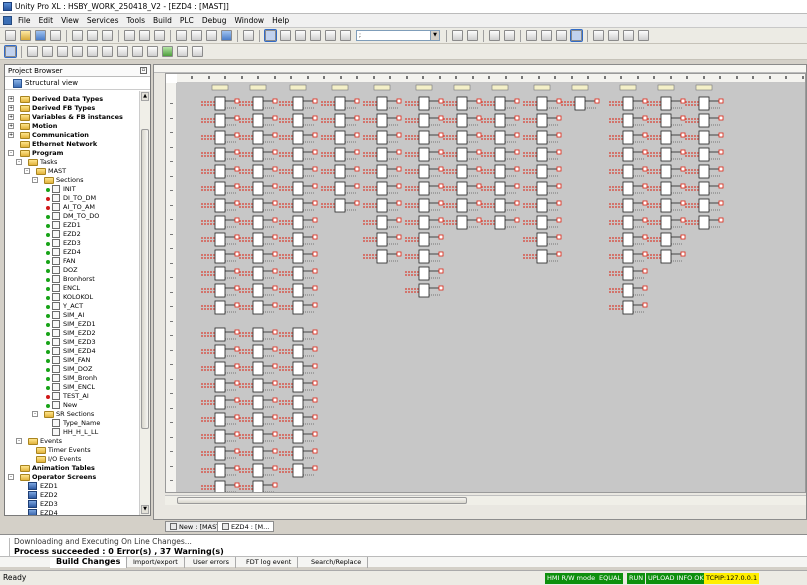 This screenshot has height=585, width=807. I want to click on tree-item-y-act: Y_ACT, so click(72, 306).